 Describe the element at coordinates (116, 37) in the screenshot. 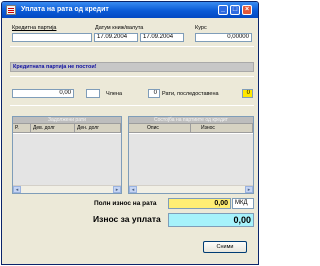

I see `book-date-input: 17.09.2004` at that location.